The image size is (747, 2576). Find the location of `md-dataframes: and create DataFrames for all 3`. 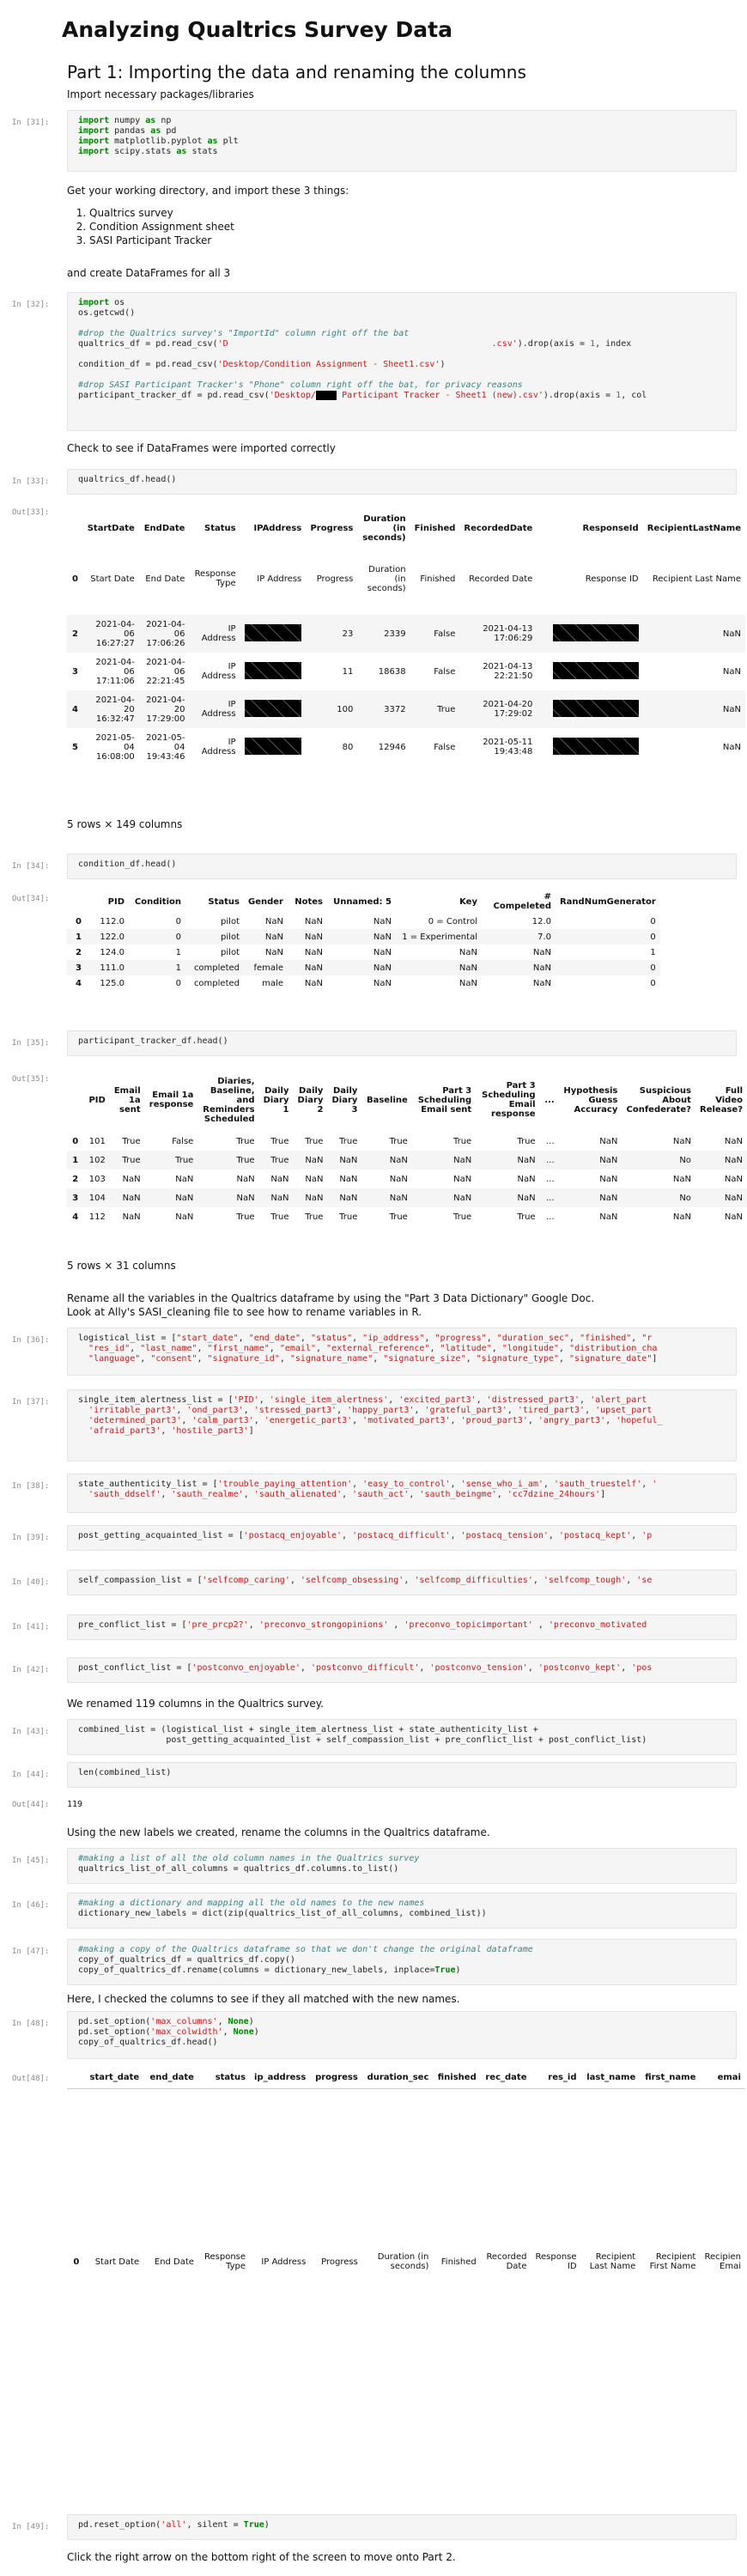

md-dataframes: and create DataFrames for all 3 is located at coordinates (149, 273).